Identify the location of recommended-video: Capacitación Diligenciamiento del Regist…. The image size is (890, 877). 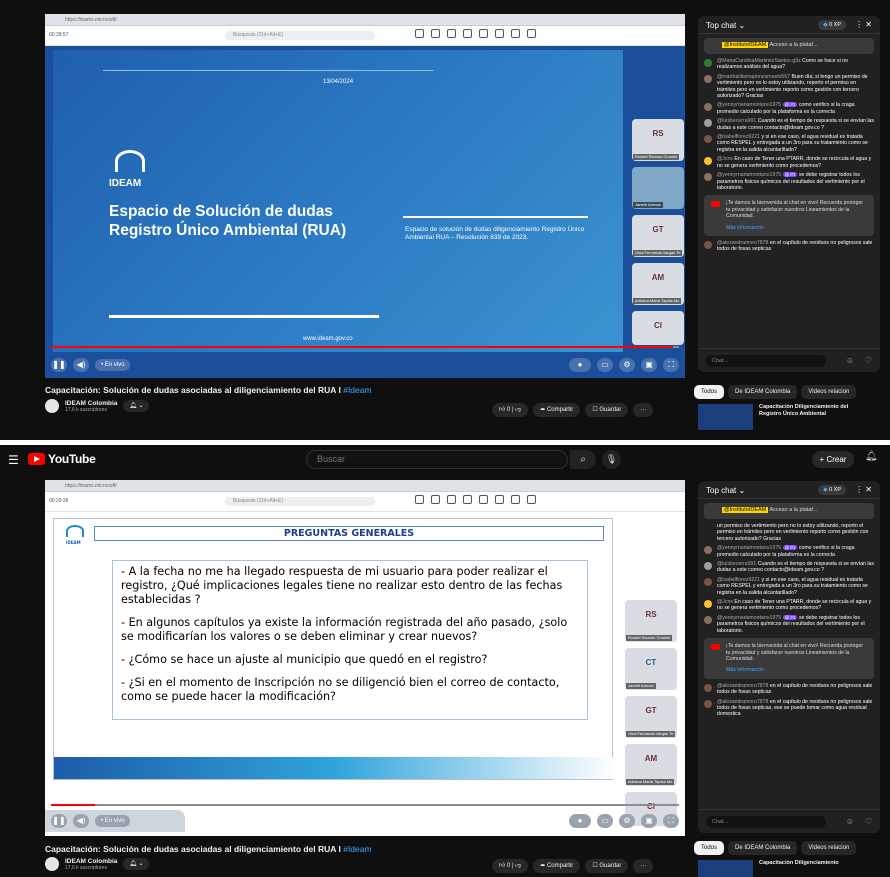
(783, 417).